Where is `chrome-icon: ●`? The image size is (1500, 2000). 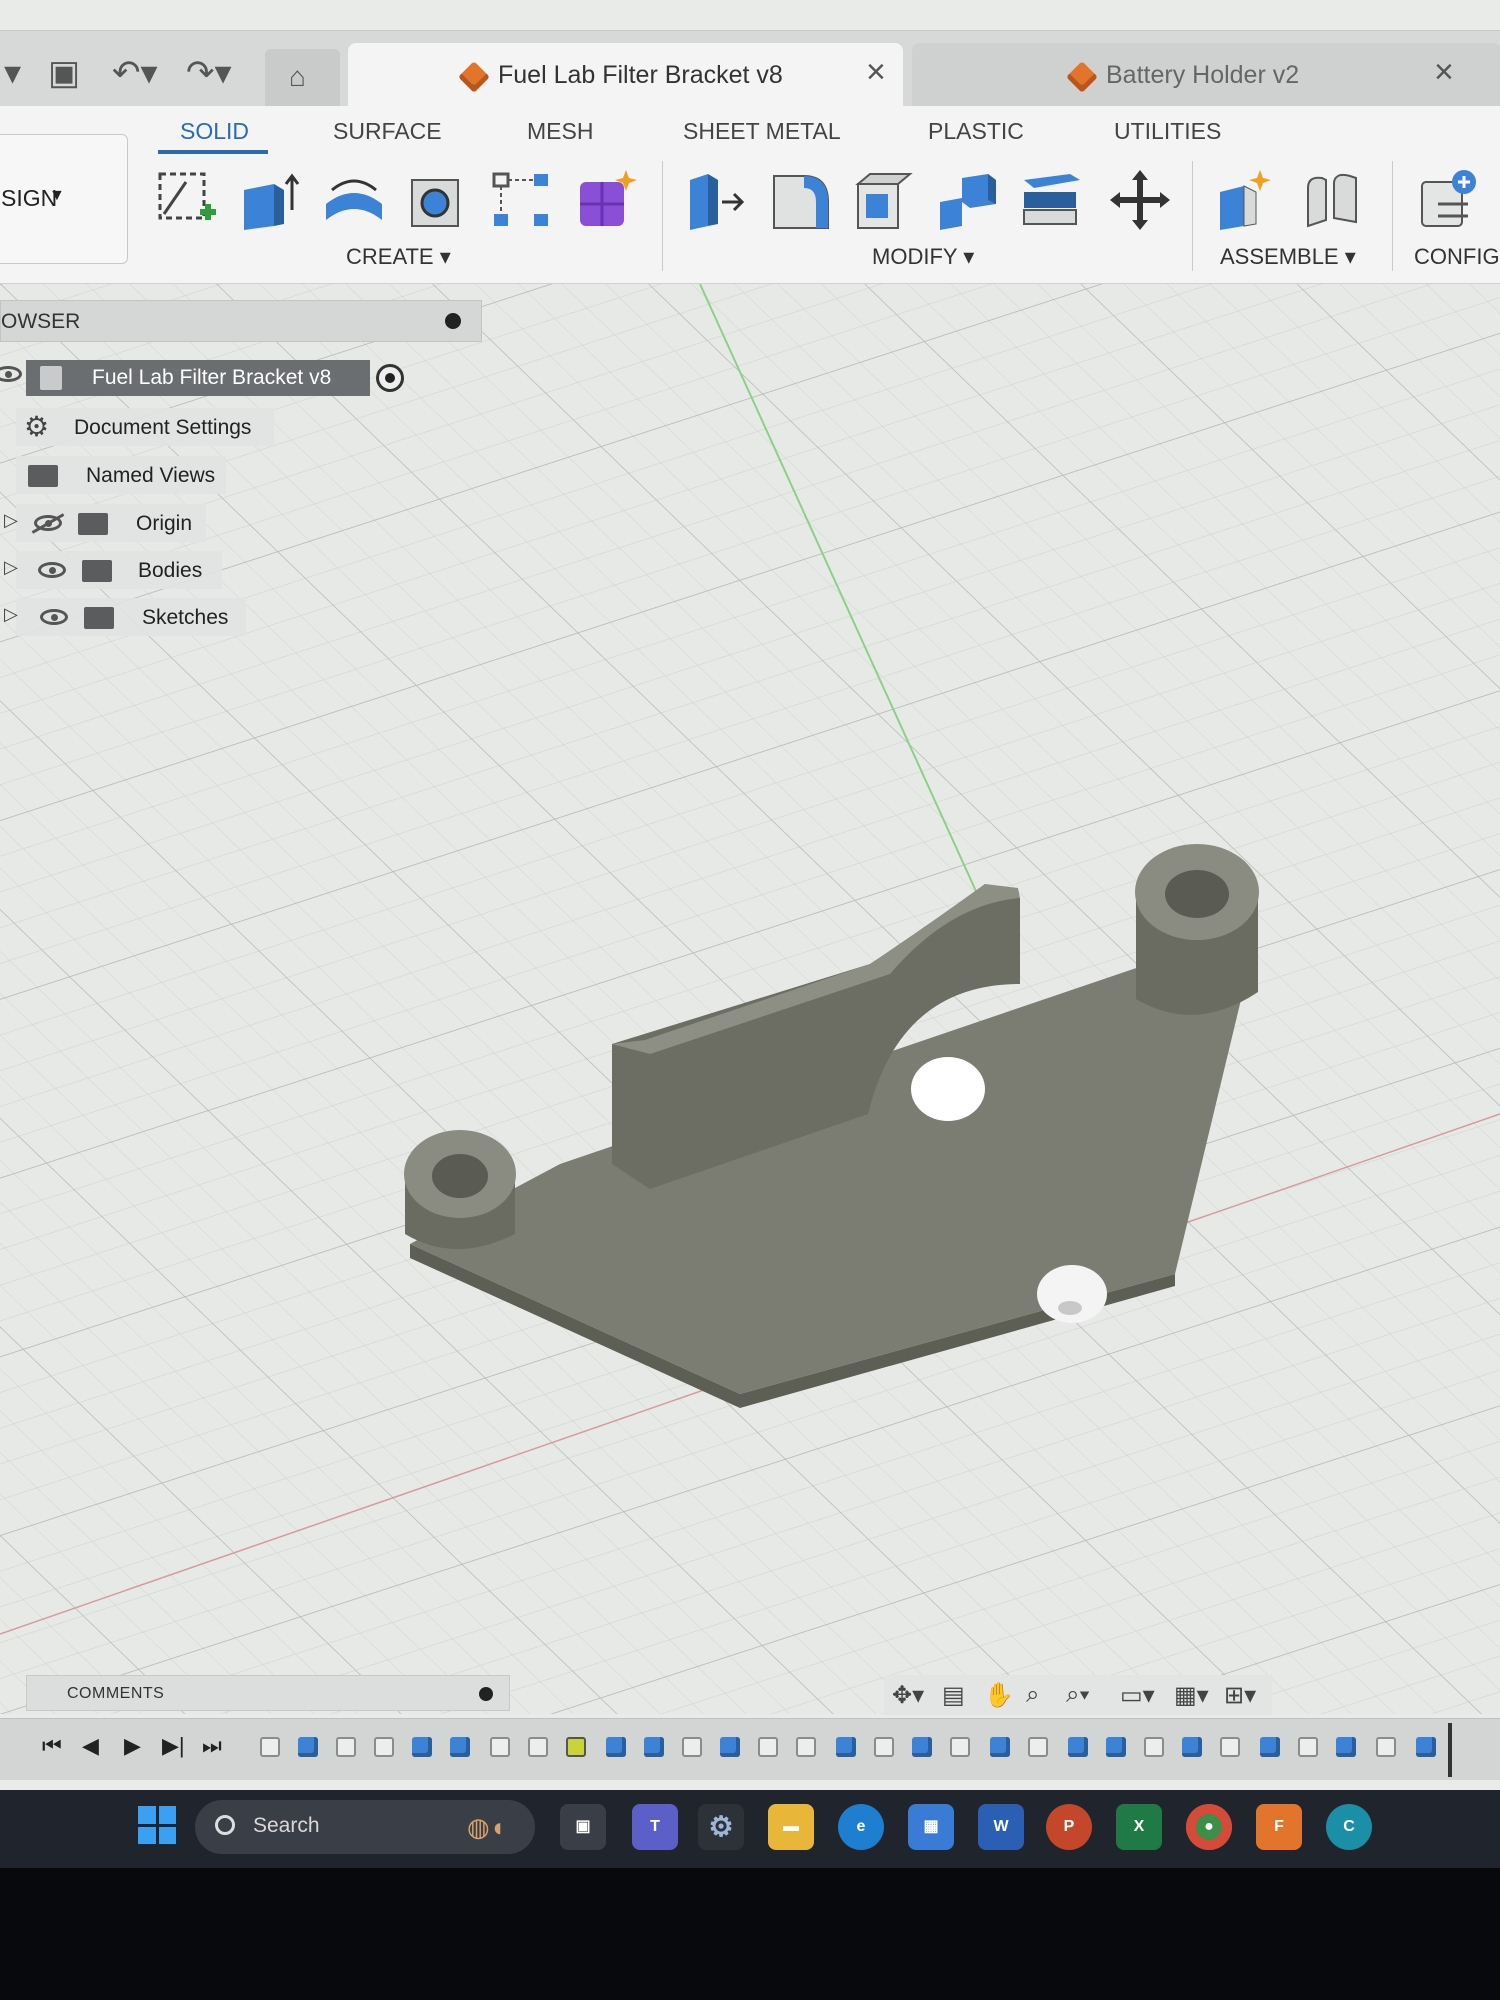
chrome-icon: ● is located at coordinates (1209, 1827).